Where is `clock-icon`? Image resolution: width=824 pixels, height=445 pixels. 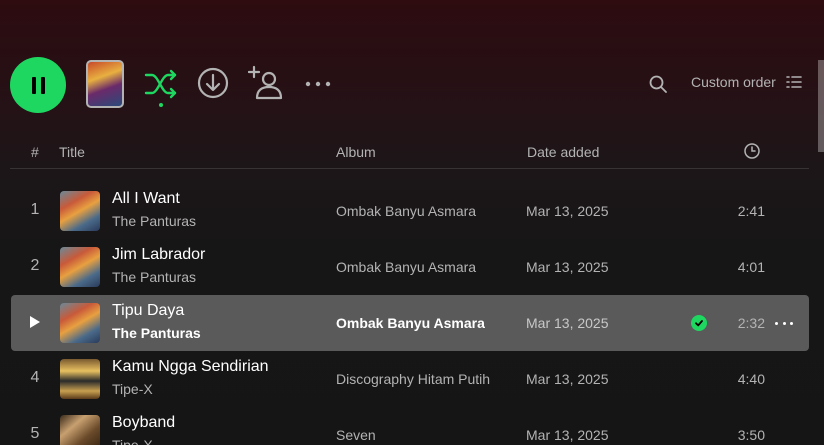
clock-icon is located at coordinates (752, 151).